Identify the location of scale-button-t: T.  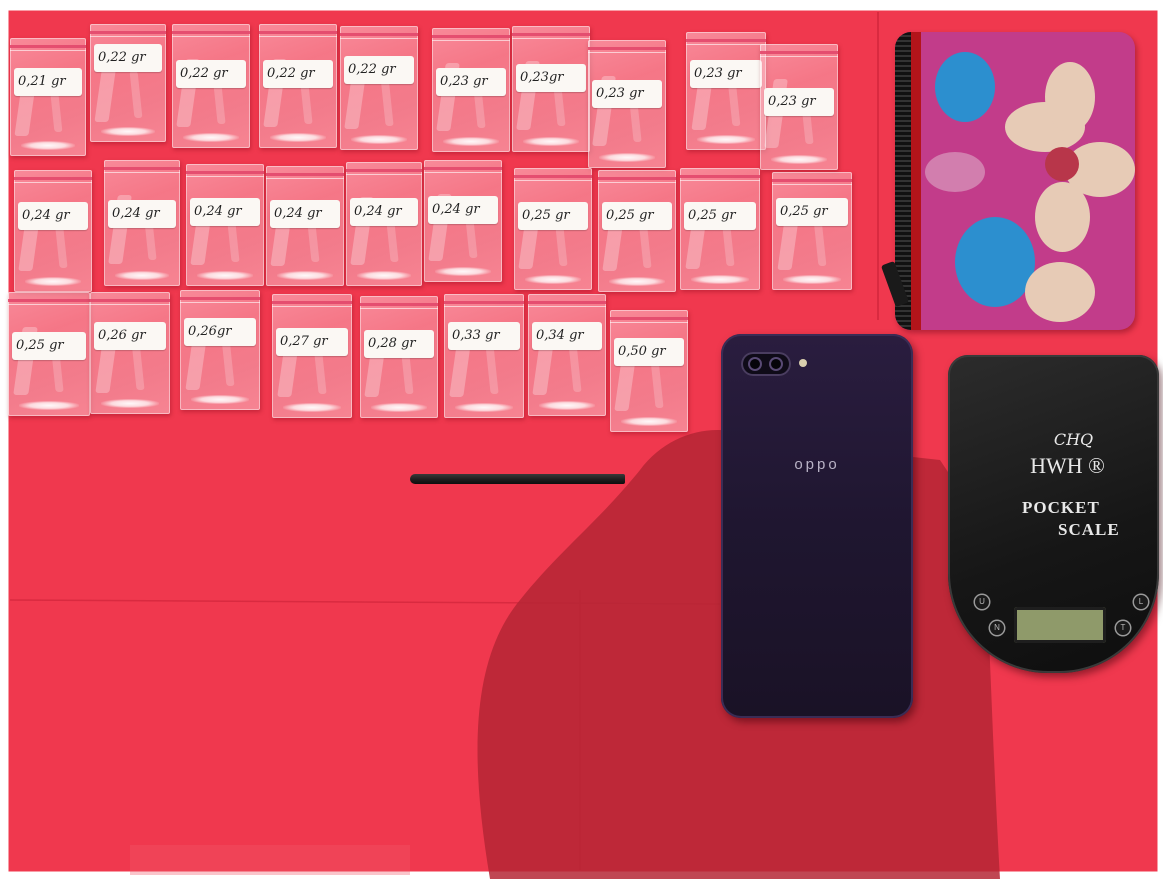
(1123, 628).